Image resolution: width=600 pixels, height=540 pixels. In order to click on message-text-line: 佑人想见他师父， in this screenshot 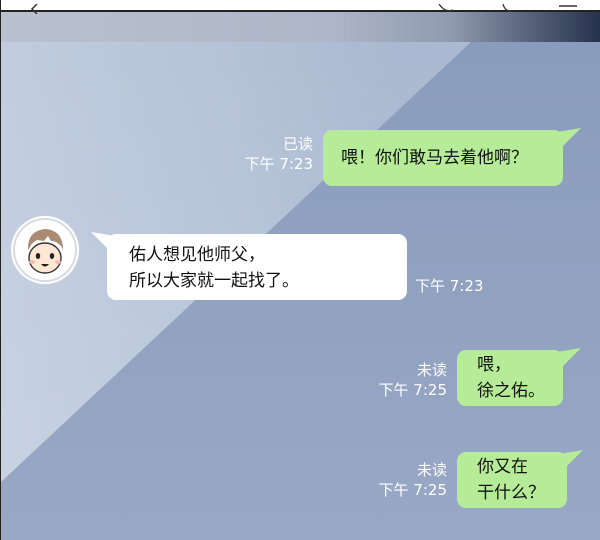, I will do `click(197, 255)`.